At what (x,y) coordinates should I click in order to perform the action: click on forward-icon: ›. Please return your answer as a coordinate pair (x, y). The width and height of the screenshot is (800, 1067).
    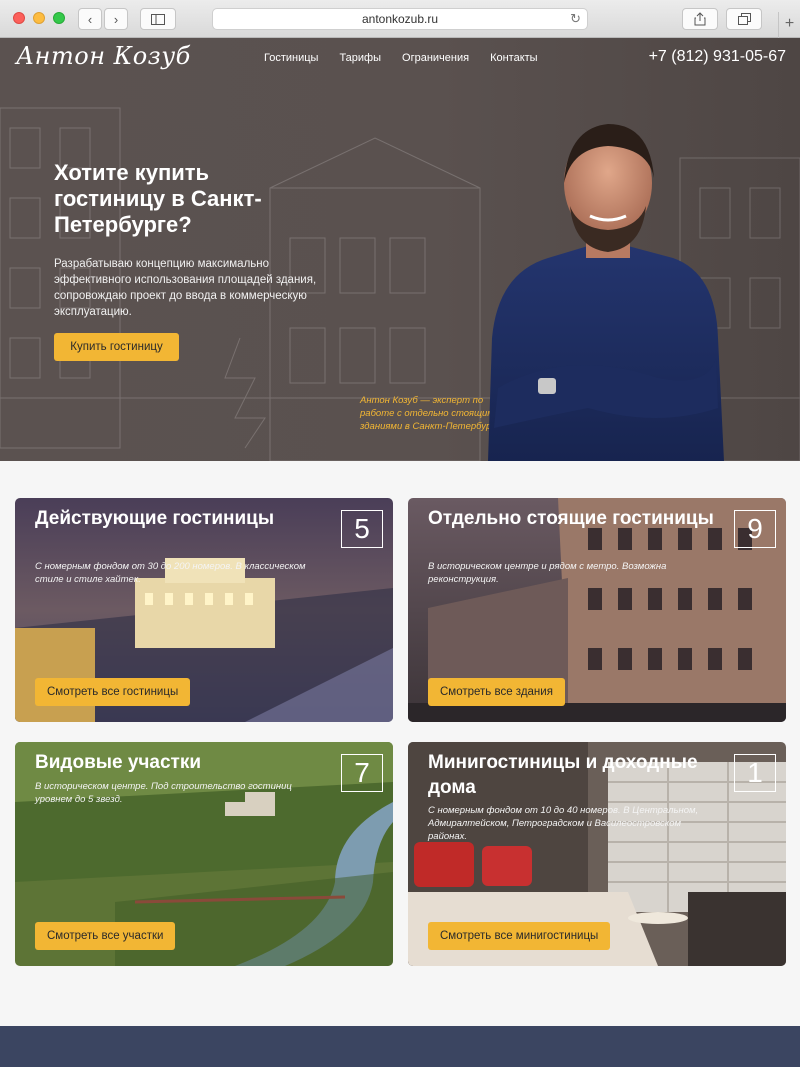
    Looking at the image, I should click on (116, 19).